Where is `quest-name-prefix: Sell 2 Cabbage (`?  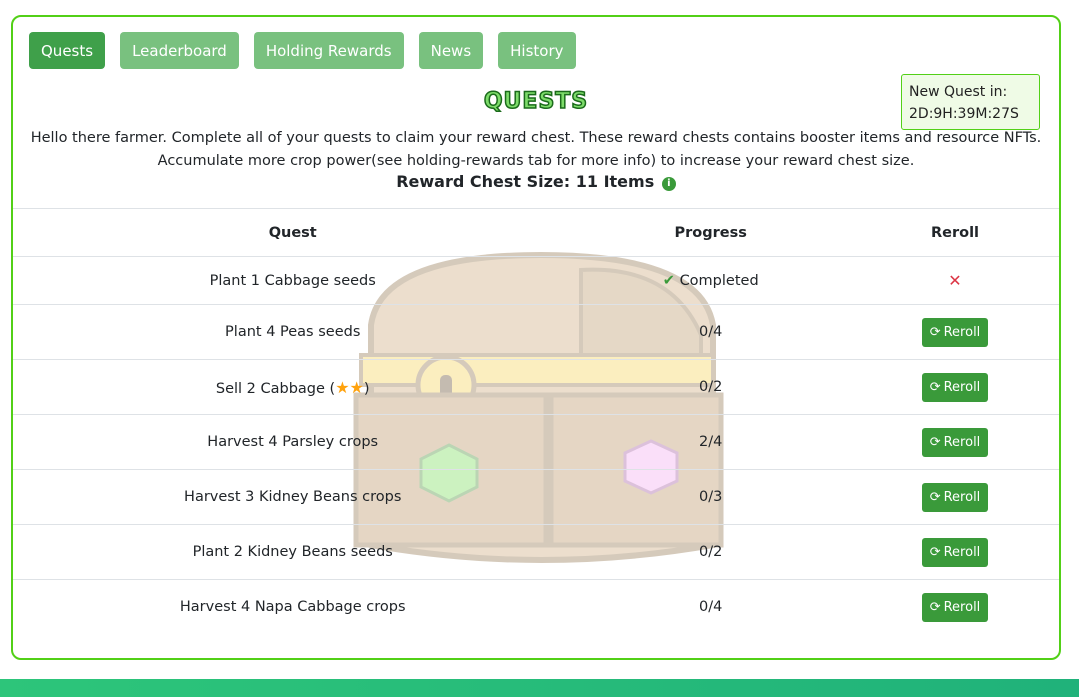 quest-name-prefix: Sell 2 Cabbage ( is located at coordinates (275, 388).